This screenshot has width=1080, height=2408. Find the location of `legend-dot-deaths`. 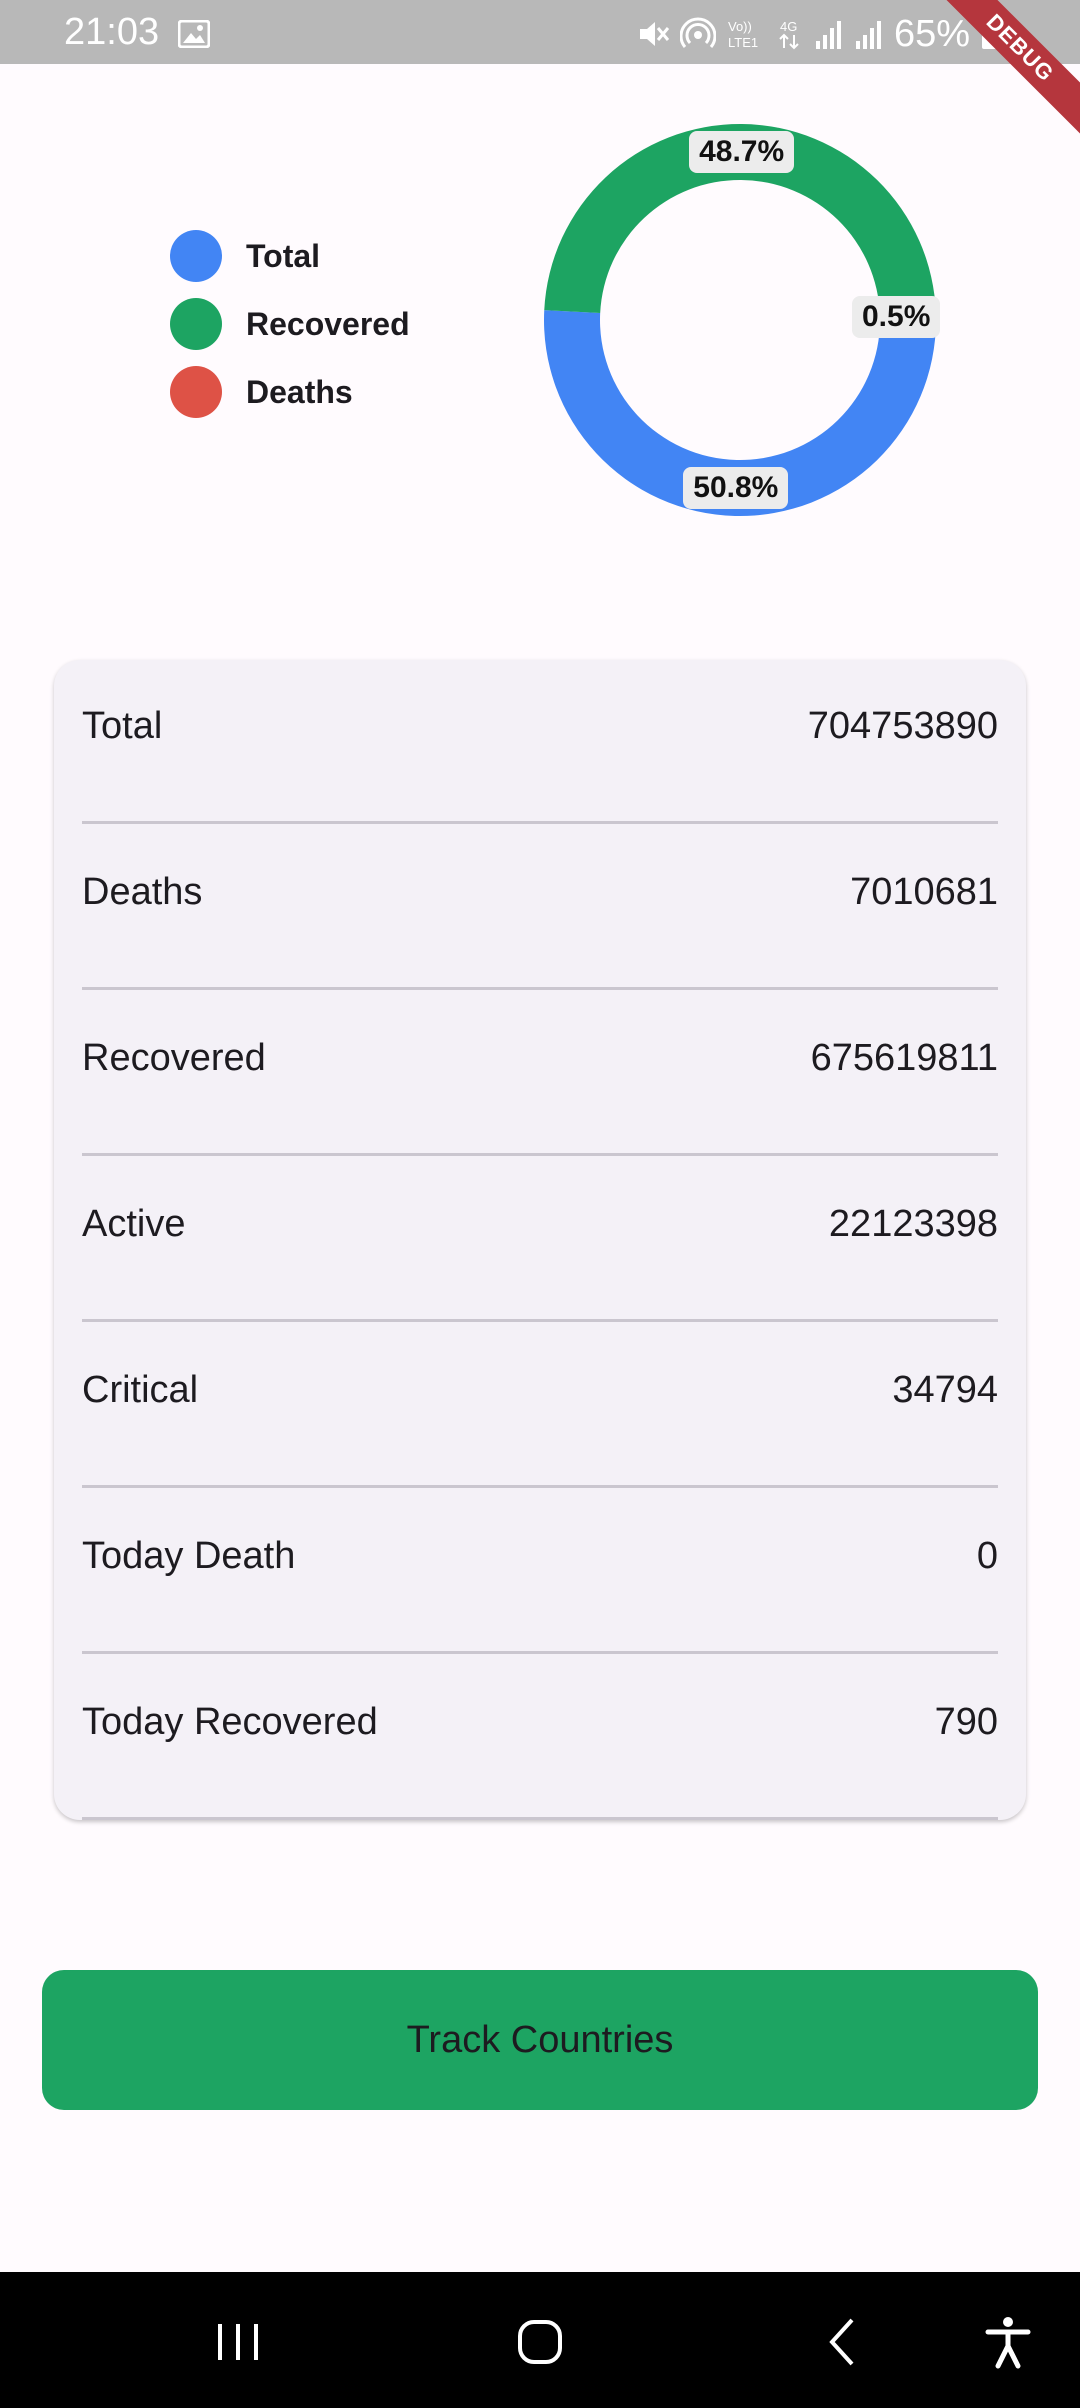

legend-dot-deaths is located at coordinates (196, 392).